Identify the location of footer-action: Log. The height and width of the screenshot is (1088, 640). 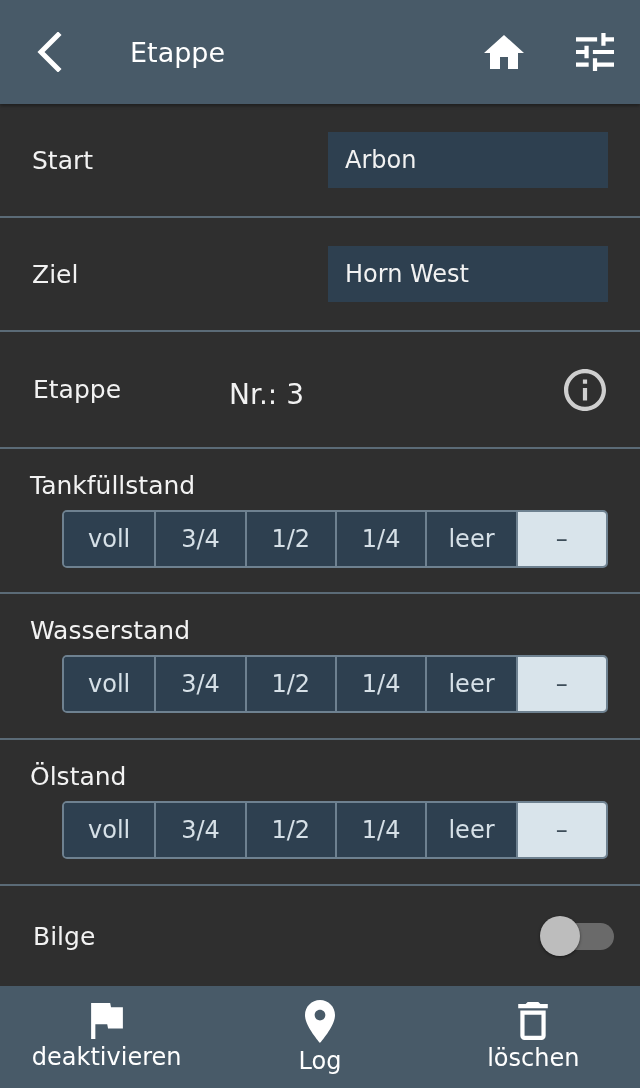
(320, 1037).